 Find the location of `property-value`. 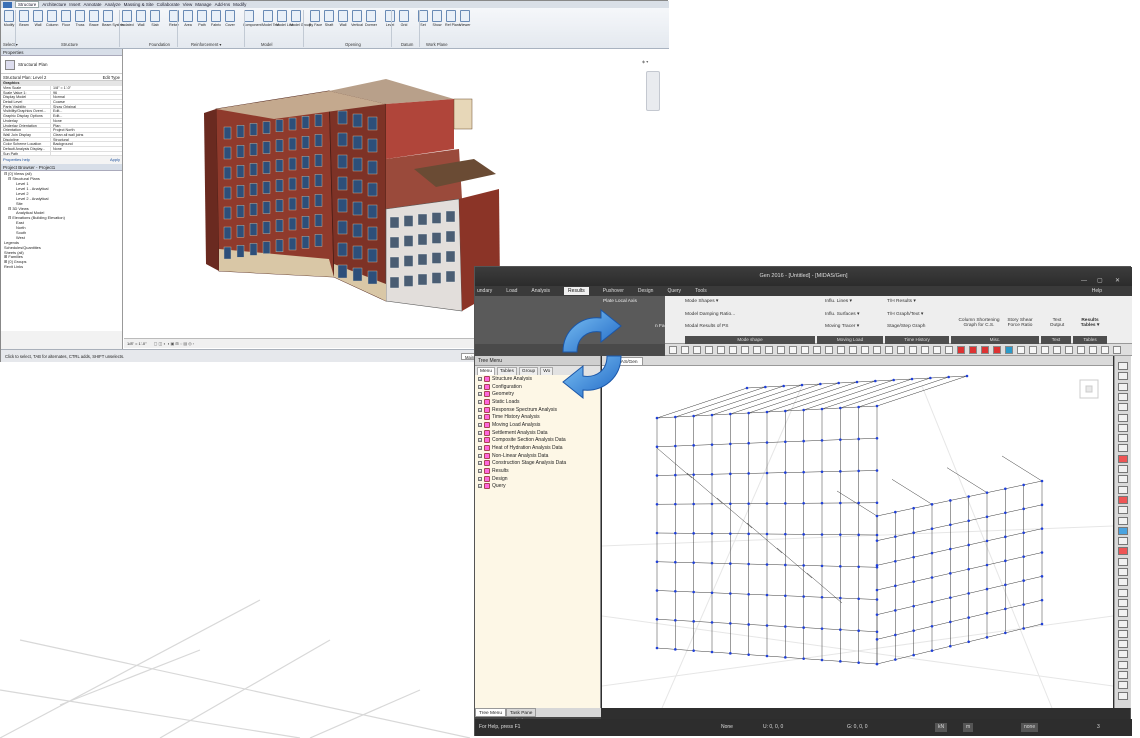

property-value is located at coordinates (86, 154).